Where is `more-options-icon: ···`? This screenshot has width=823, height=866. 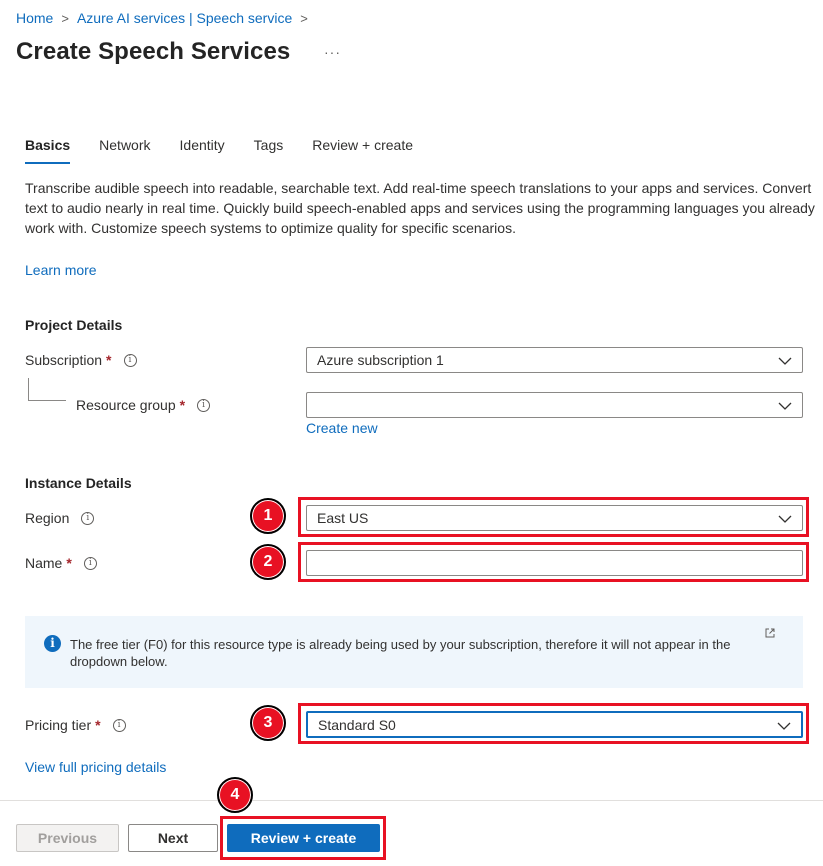 more-options-icon: ··· is located at coordinates (332, 52).